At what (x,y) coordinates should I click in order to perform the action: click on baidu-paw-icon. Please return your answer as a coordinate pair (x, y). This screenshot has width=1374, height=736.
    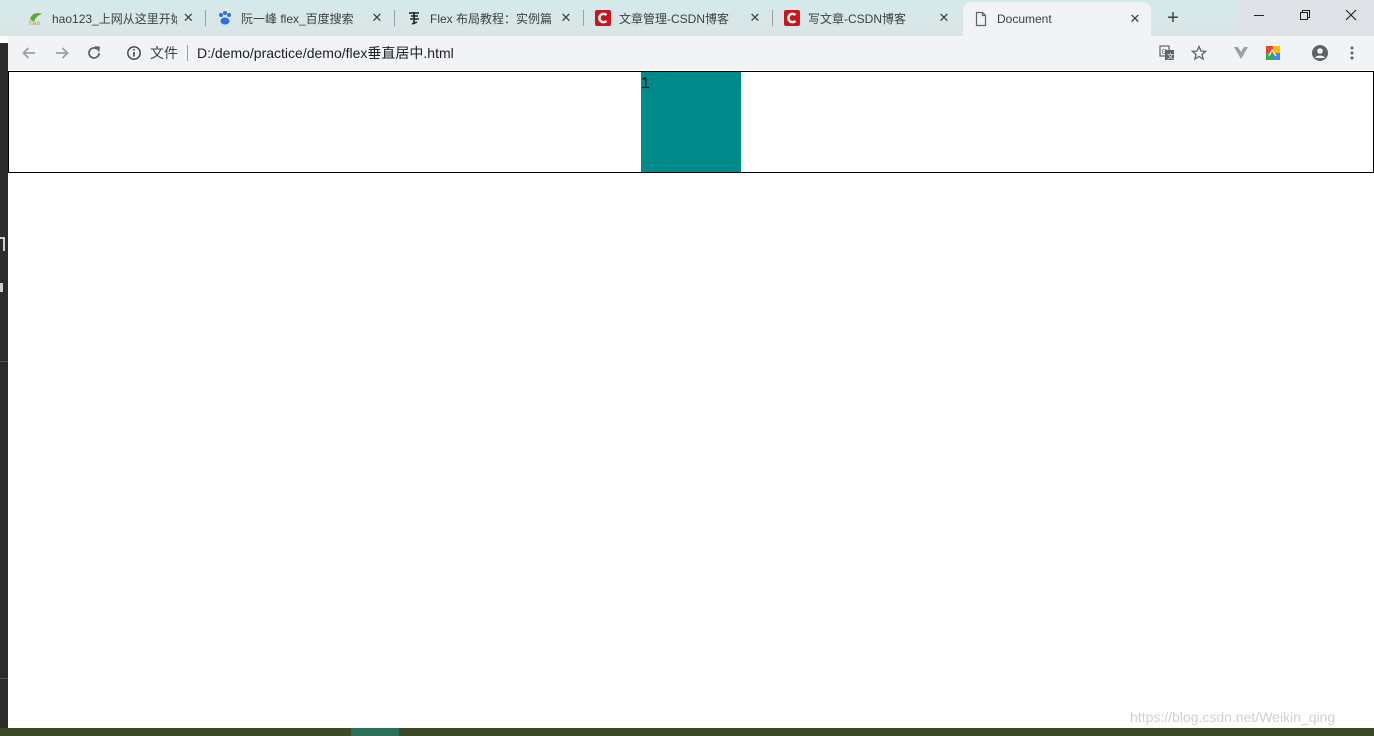
    Looking at the image, I should click on (225, 18).